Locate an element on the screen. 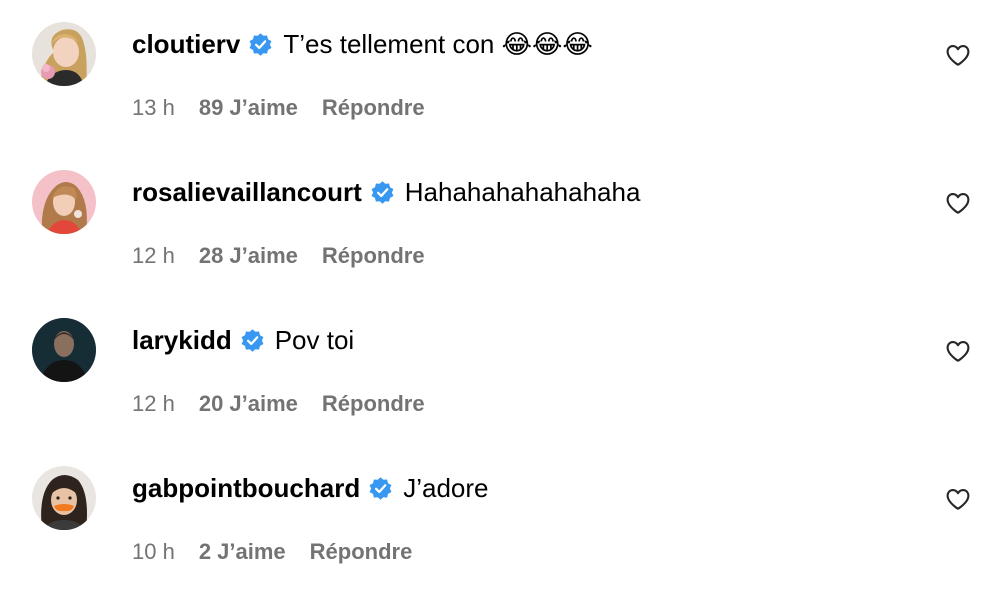 This screenshot has height=592, width=992. comment-time: 13 h is located at coordinates (153, 108).